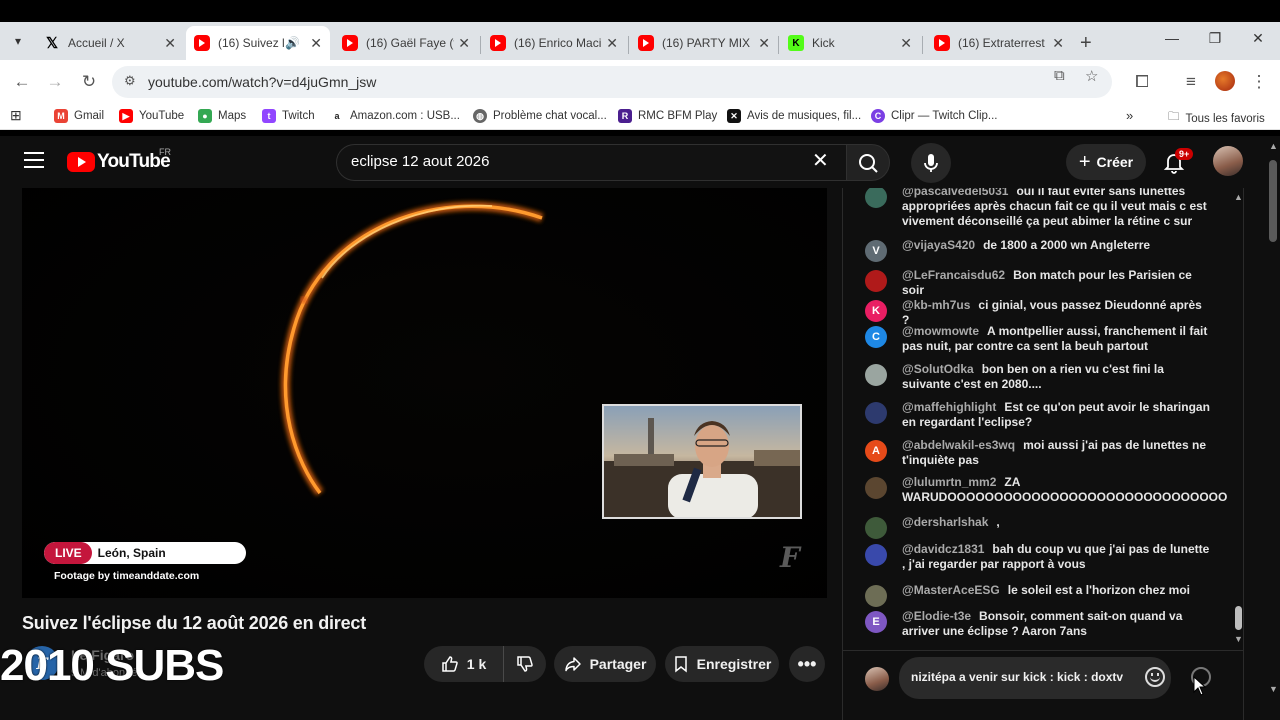 This screenshot has height=720, width=1280. I want to click on speaker-icon: 🔊, so click(292, 43).